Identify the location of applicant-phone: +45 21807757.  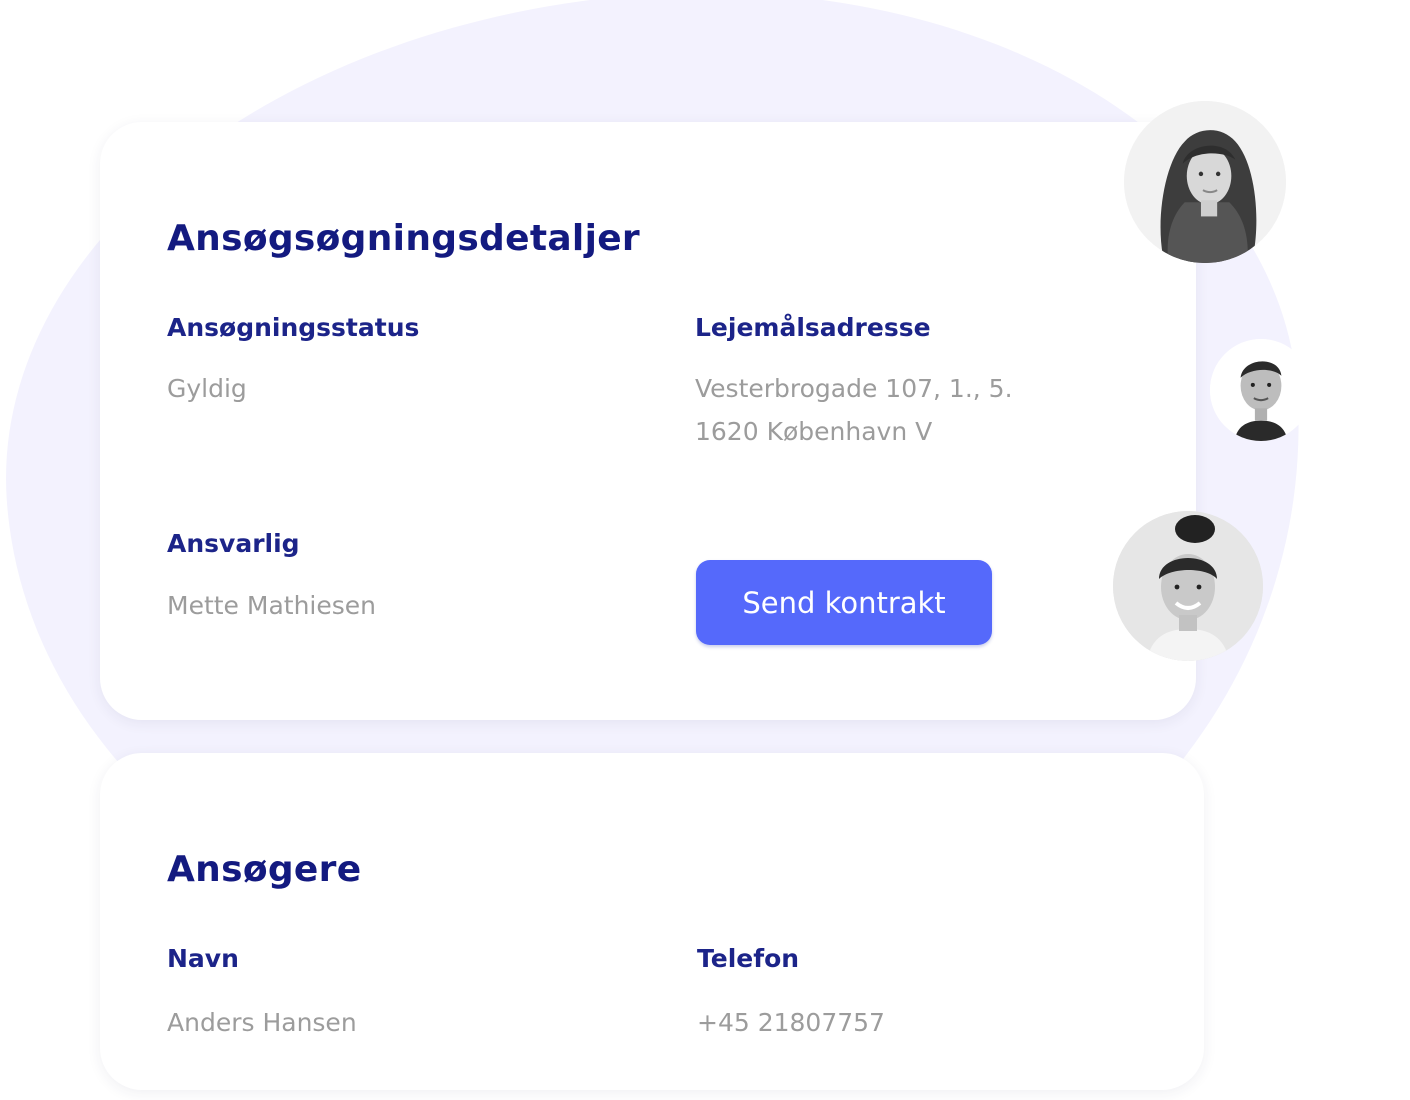
(791, 1022).